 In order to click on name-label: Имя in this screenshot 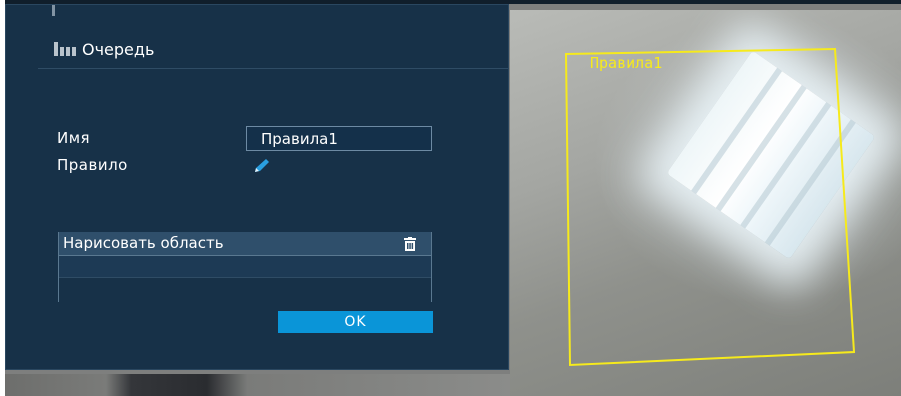, I will do `click(74, 138)`.